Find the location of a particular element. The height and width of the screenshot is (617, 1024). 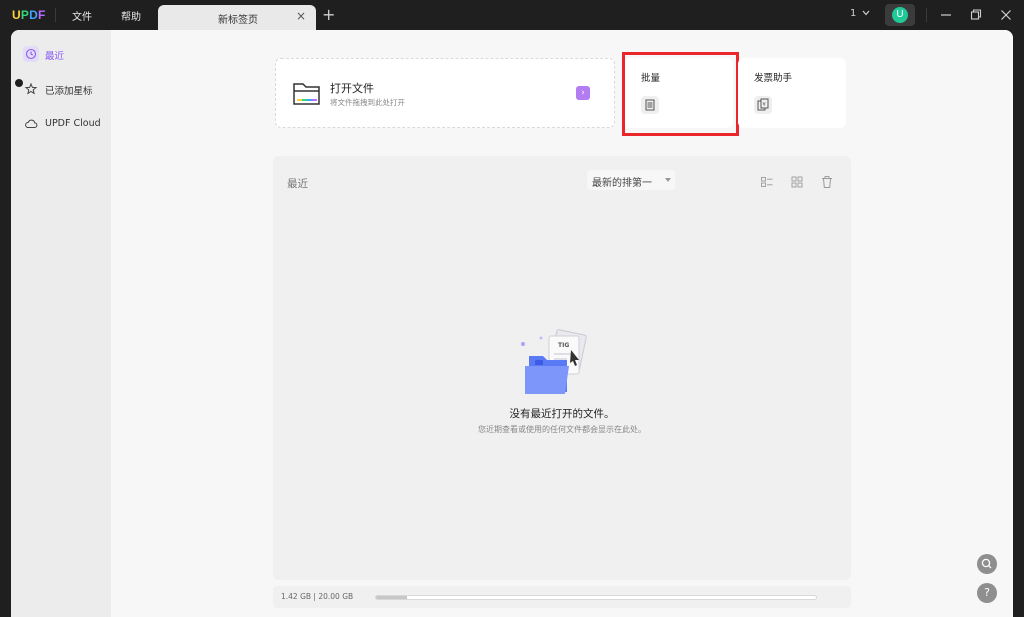

title-divider-right is located at coordinates (926, 15).